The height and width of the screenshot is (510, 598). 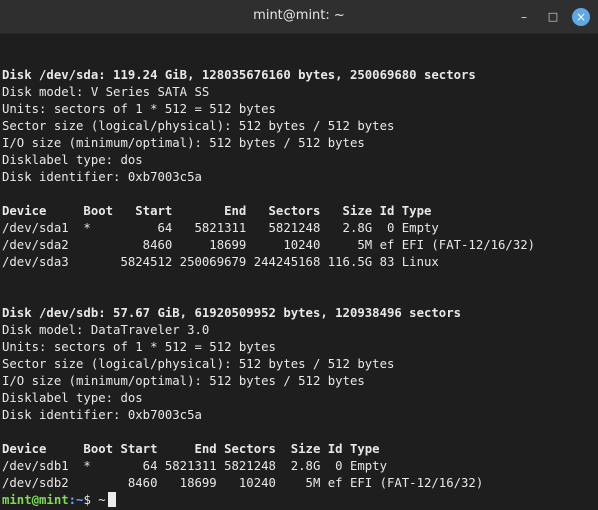 What do you see at coordinates (106, 92) in the screenshot?
I see `output-line: Disk model: V Series SATA SS` at bounding box center [106, 92].